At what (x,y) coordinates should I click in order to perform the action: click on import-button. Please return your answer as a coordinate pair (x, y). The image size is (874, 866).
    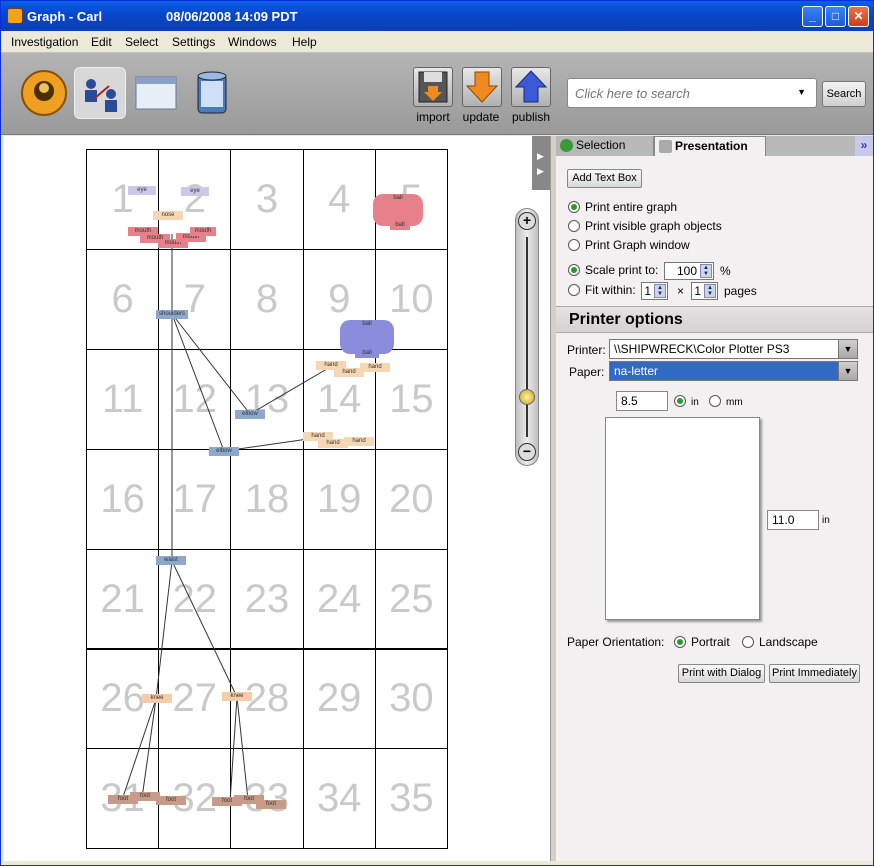
    Looking at the image, I should click on (433, 87).